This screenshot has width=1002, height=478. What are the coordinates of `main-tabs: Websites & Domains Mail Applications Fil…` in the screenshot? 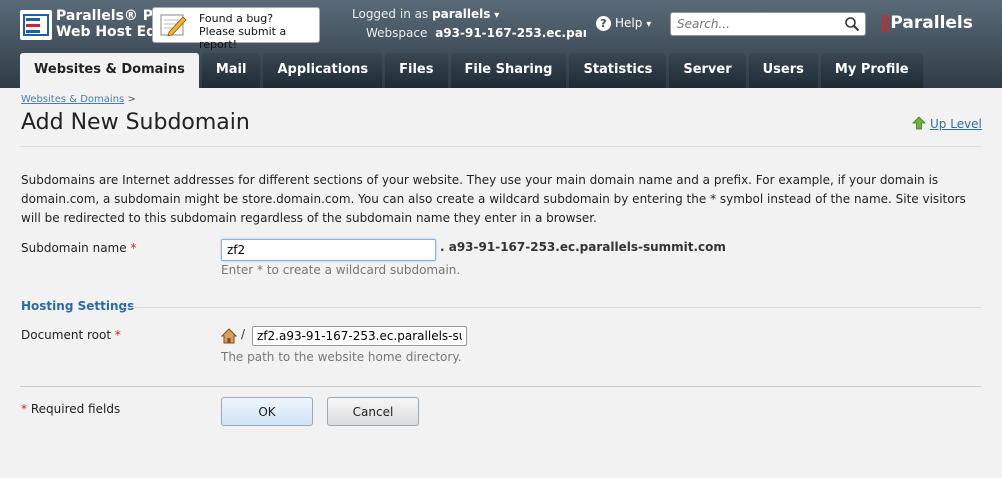 It's located at (471, 70).